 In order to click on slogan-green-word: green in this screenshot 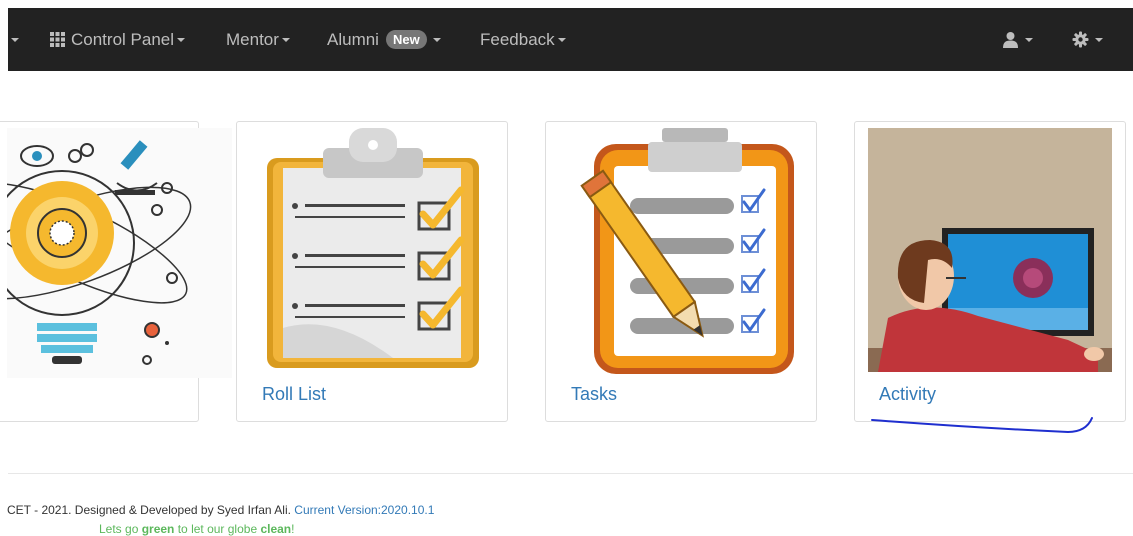, I will do `click(158, 529)`.